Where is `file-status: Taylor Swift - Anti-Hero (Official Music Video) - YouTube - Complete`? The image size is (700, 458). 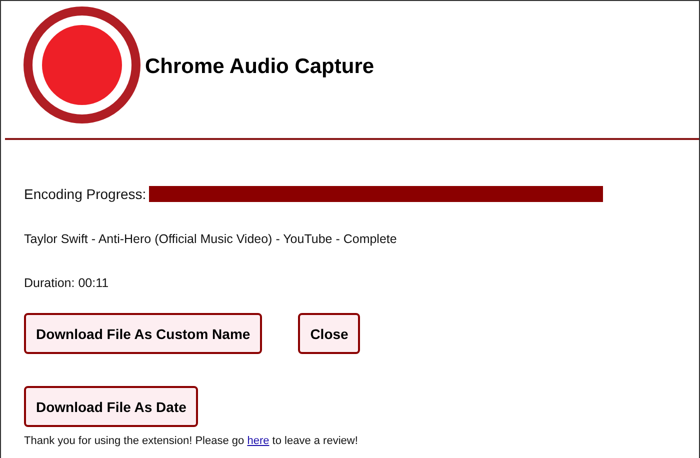 file-status: Taylor Swift - Anti-Hero (Official Music Video) - YouTube - Complete is located at coordinates (210, 239).